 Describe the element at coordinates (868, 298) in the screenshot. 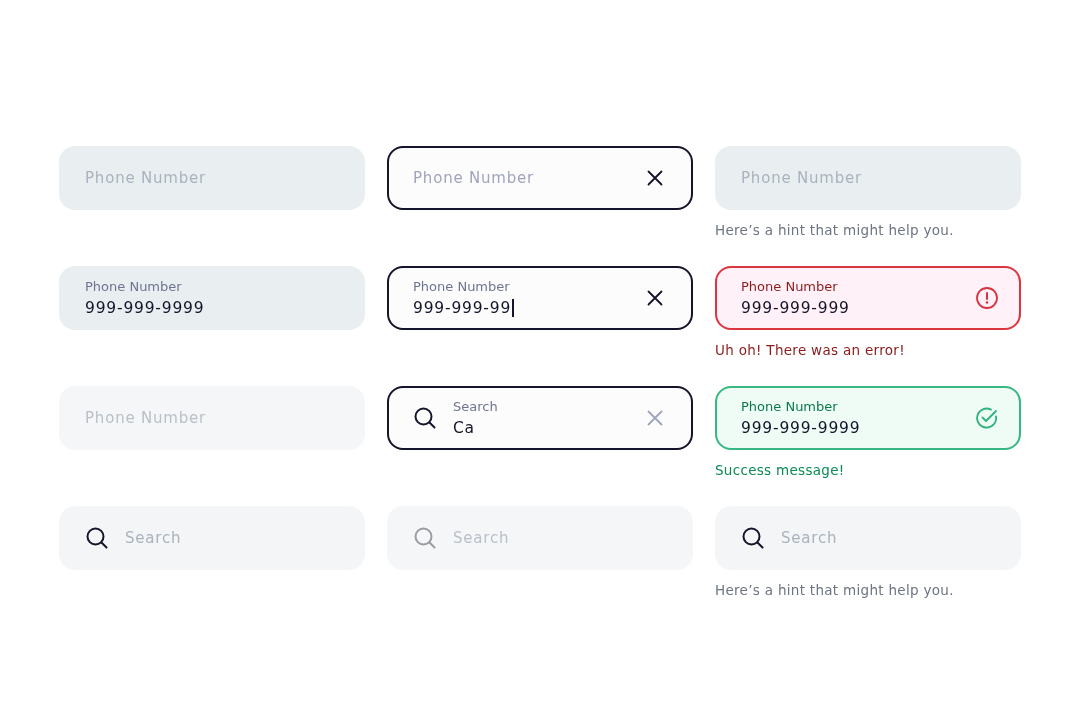

I see `input-field: Phone Number 999-999-999` at that location.